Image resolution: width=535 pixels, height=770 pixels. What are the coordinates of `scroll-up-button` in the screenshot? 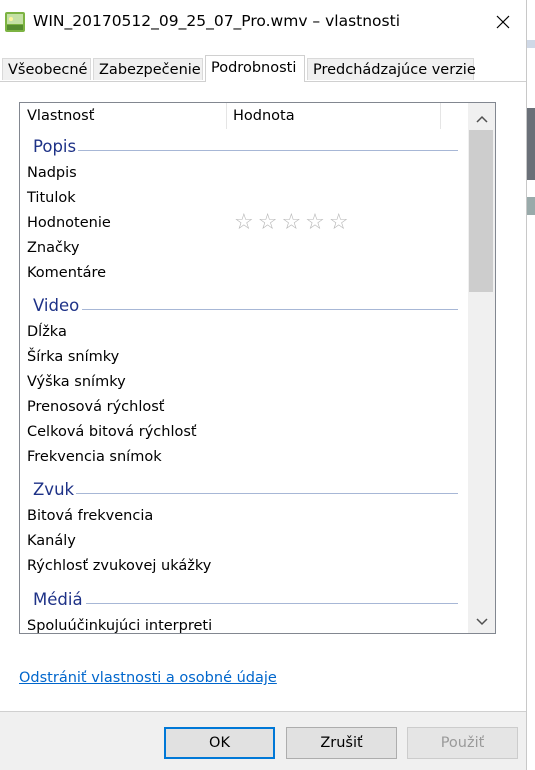 It's located at (481, 119).